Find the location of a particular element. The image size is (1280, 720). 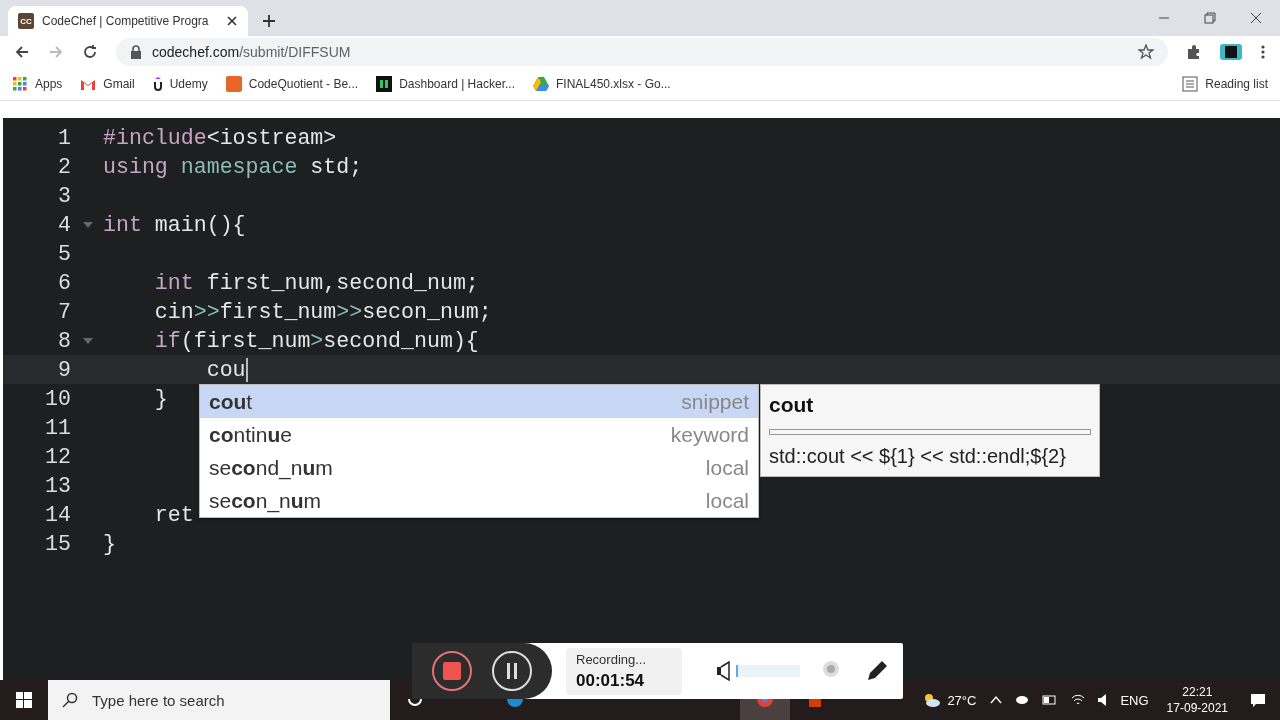

line-number: 13 is located at coordinates (58, 485).